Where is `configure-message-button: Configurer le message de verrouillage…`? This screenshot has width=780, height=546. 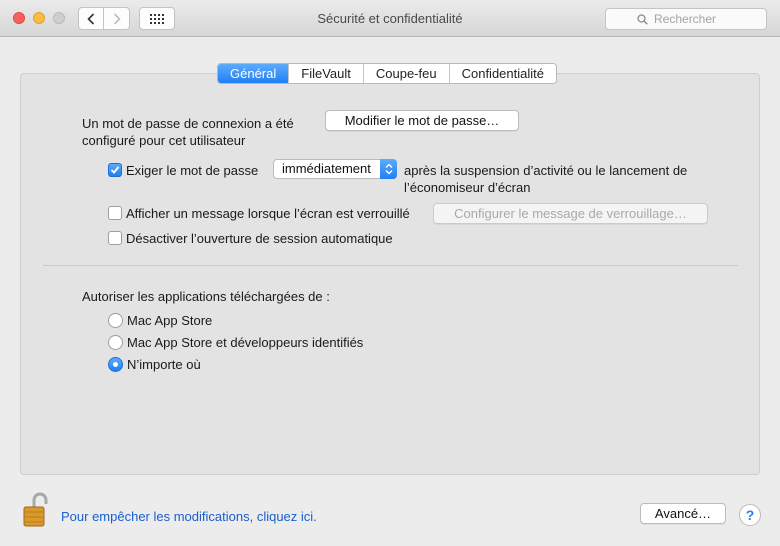 configure-message-button: Configurer le message de verrouillage… is located at coordinates (570, 213).